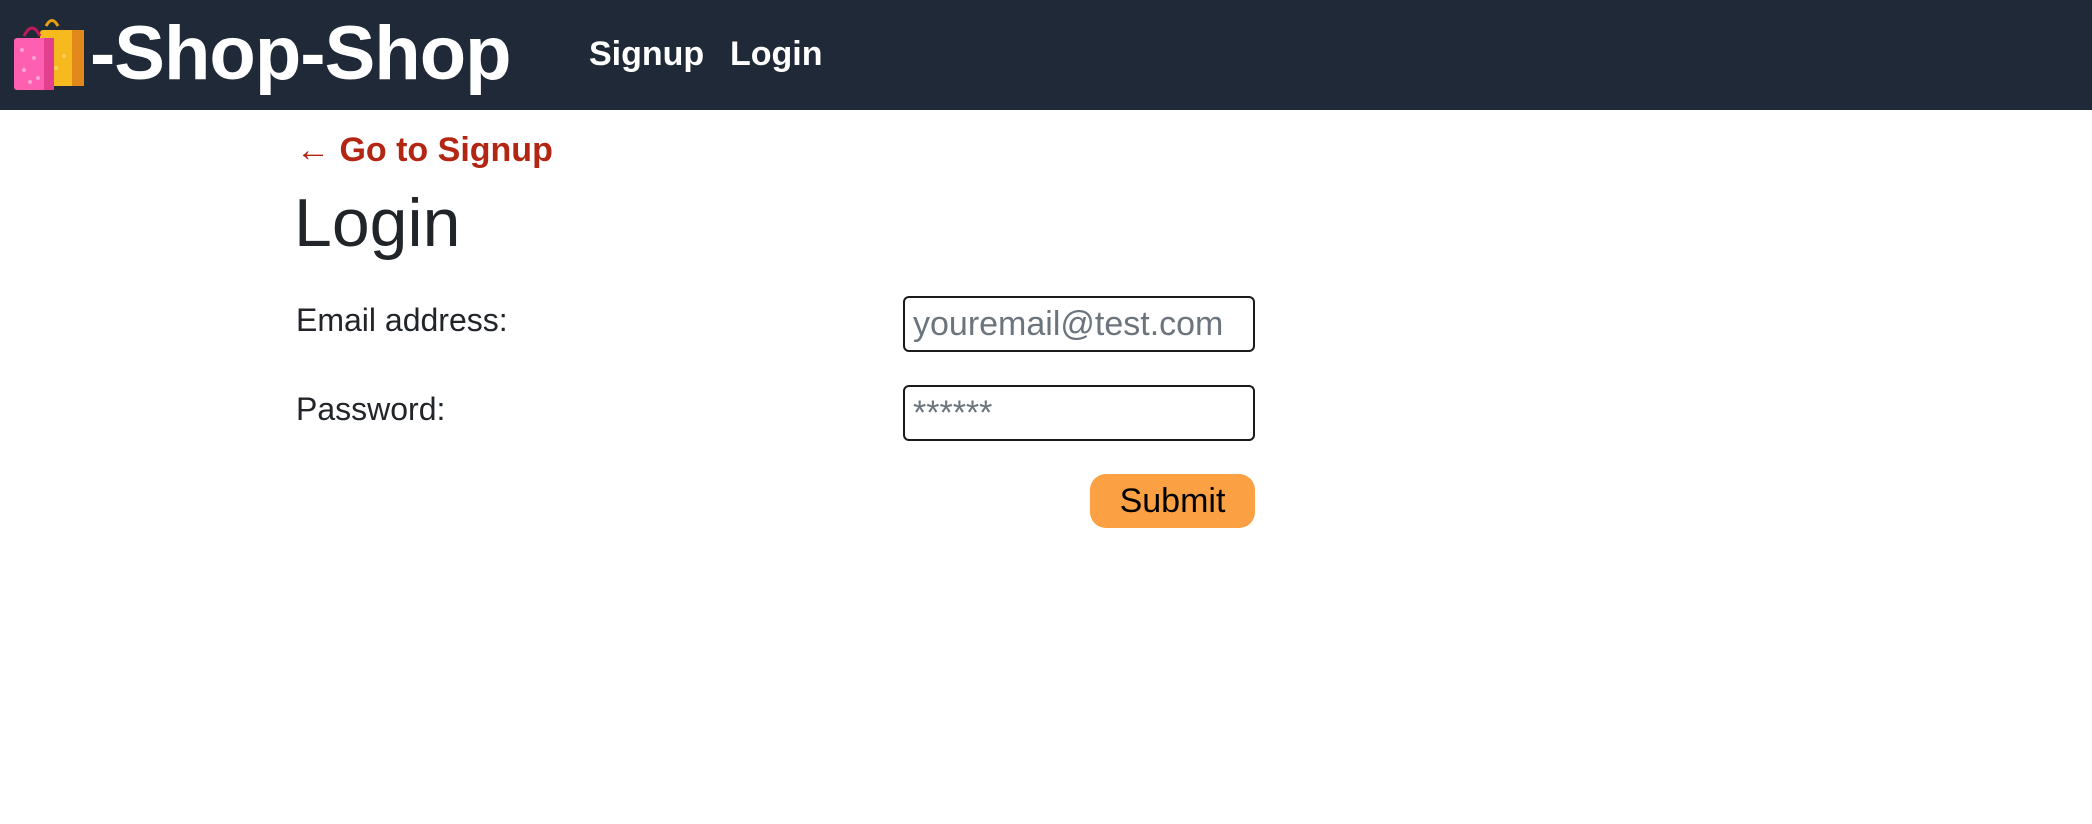 The height and width of the screenshot is (824, 2092). What do you see at coordinates (371, 409) in the screenshot?
I see `password-label: Password:` at bounding box center [371, 409].